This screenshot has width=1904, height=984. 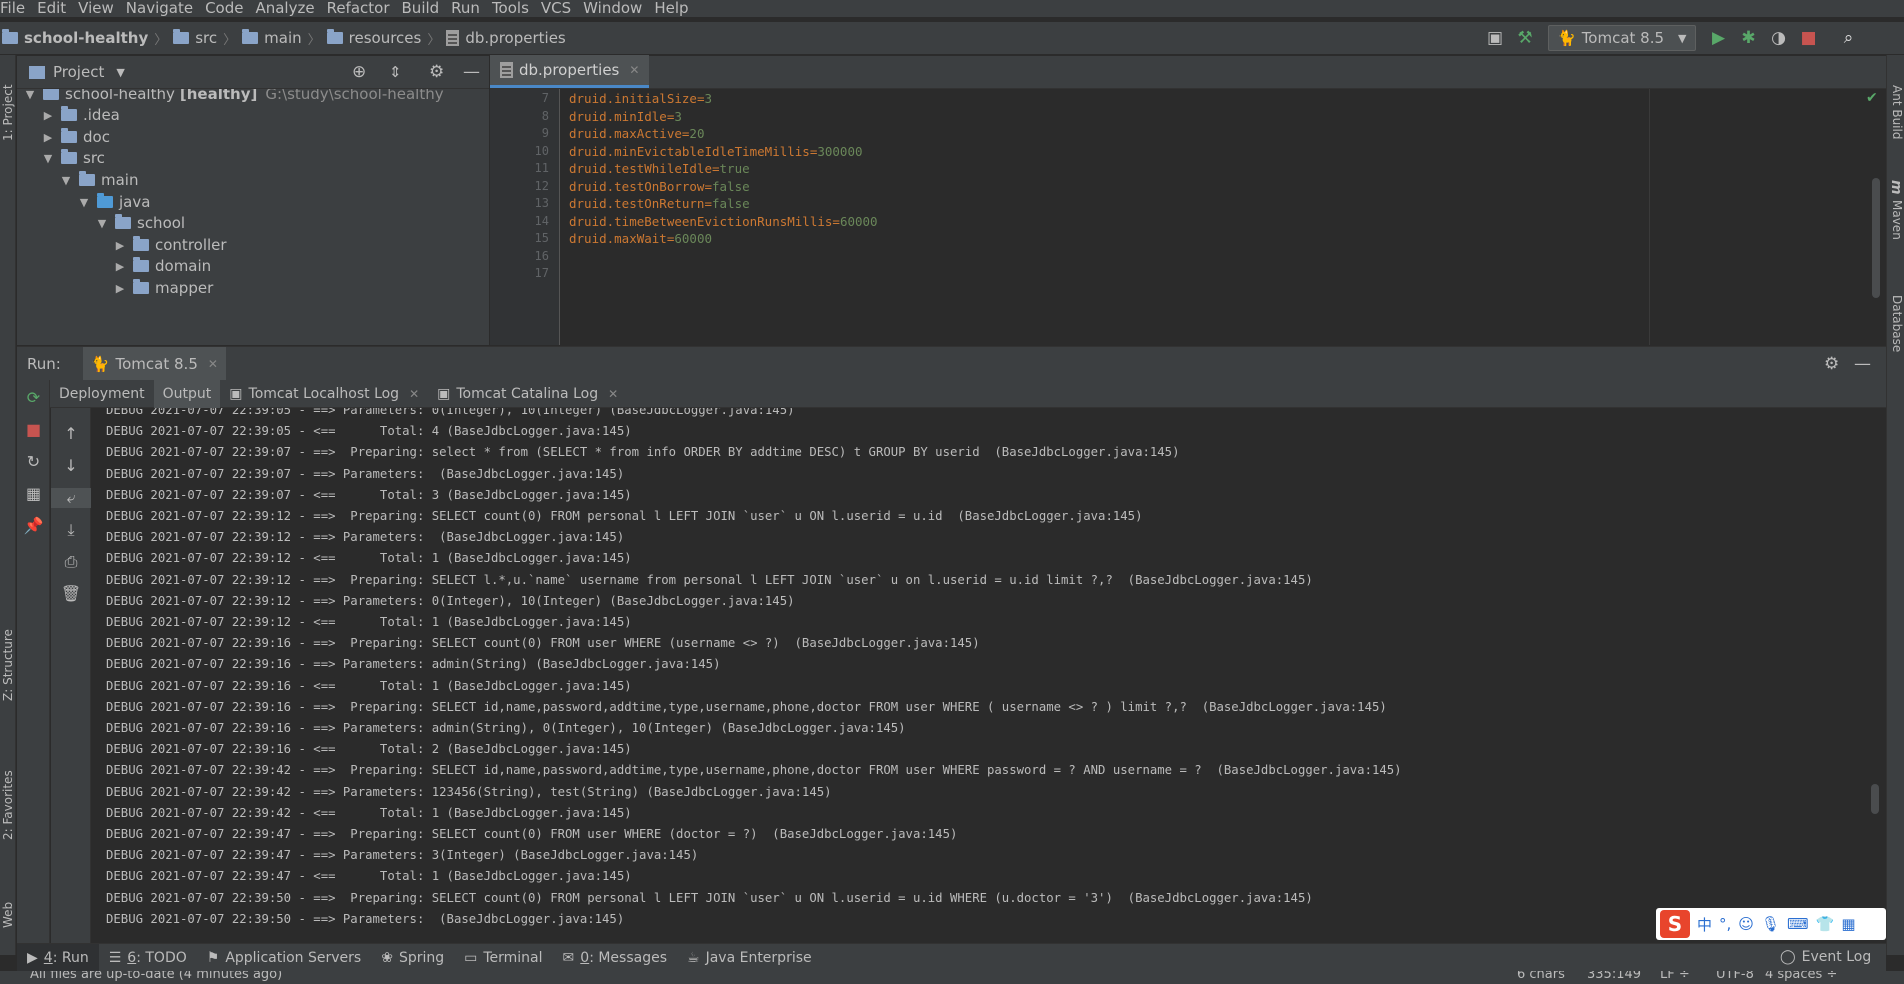 I want to click on update-icon: ↻, so click(x=33, y=461).